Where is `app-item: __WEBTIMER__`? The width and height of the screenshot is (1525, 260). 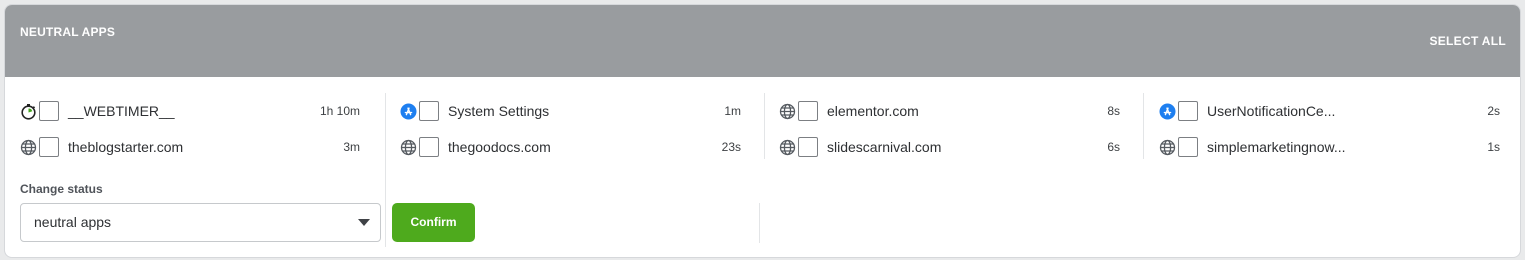 app-item: __WEBTIMER__ is located at coordinates (97, 111).